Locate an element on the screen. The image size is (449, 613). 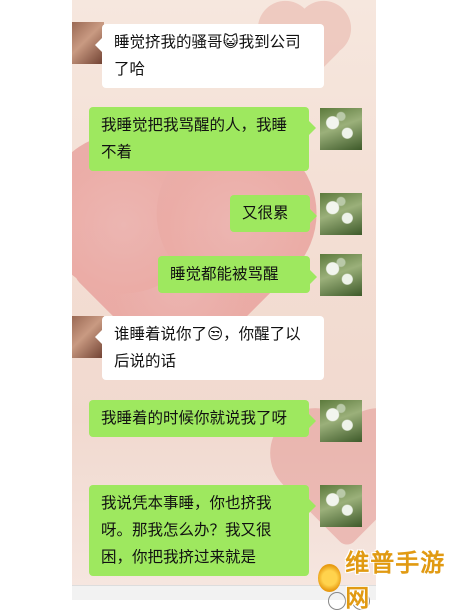
watermark-text: 维普手游网 is located at coordinates (395, 580).